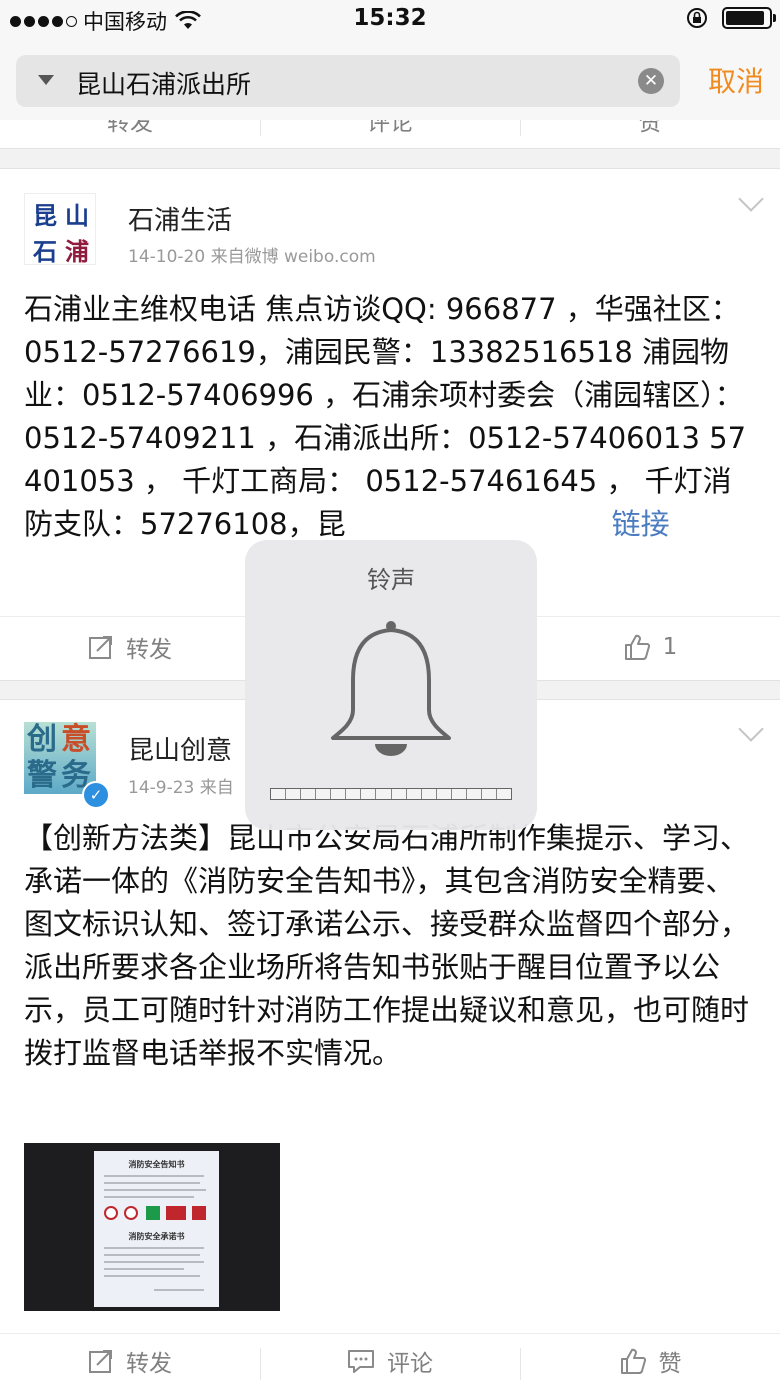 The image size is (780, 1388). I want to click on like-button: 1, so click(650, 647).